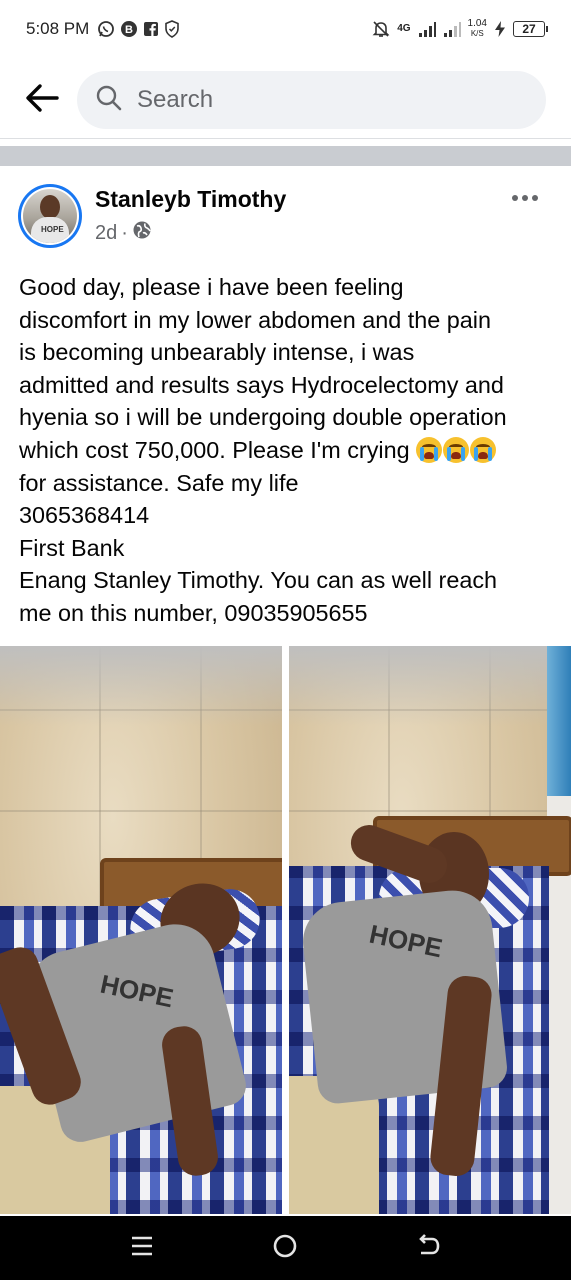 The height and width of the screenshot is (1280, 571). Describe the element at coordinates (159, 482) in the screenshot. I see `post-text-line: for assistance. Safe my life` at that location.